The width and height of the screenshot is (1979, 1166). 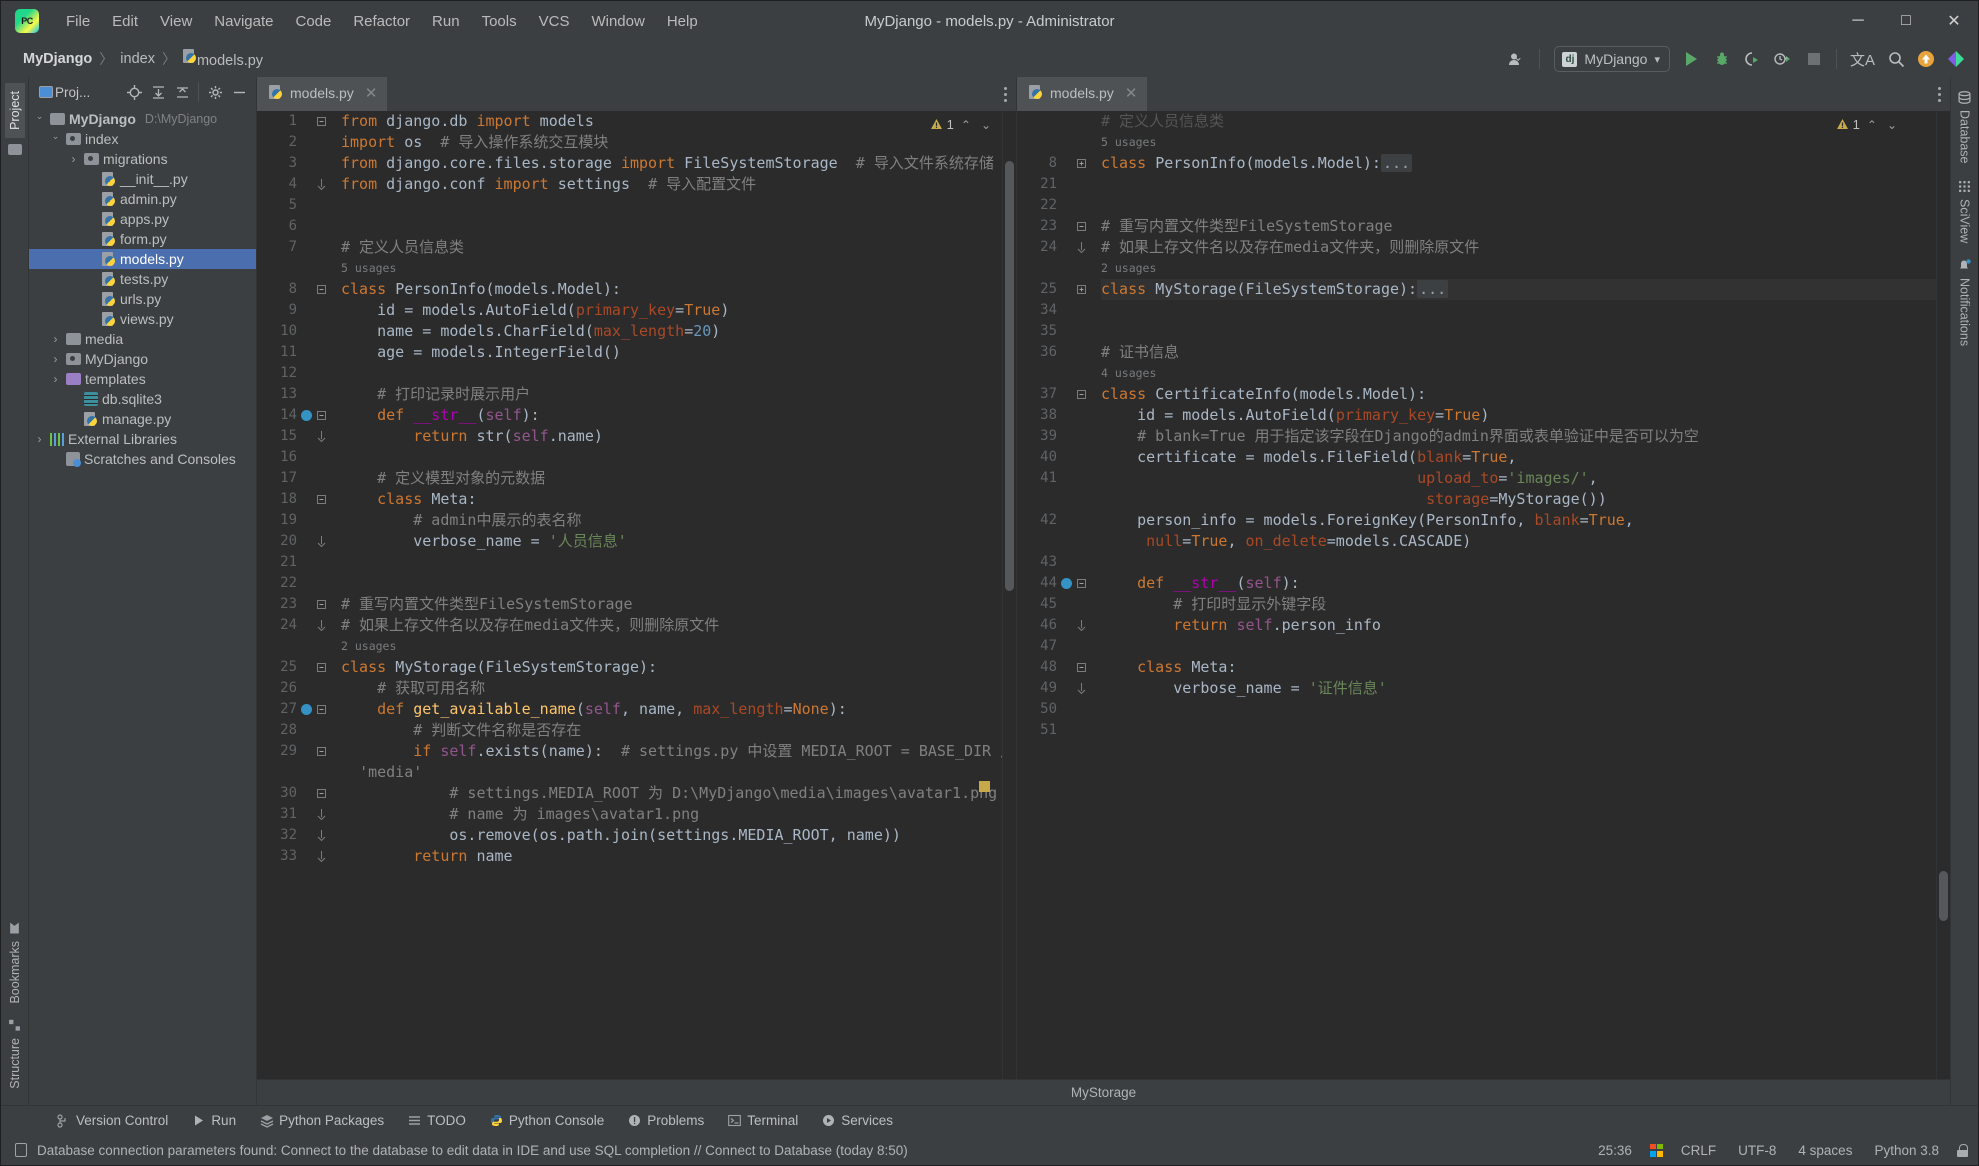 I want to click on tool-window-todo: TODO, so click(x=437, y=1120).